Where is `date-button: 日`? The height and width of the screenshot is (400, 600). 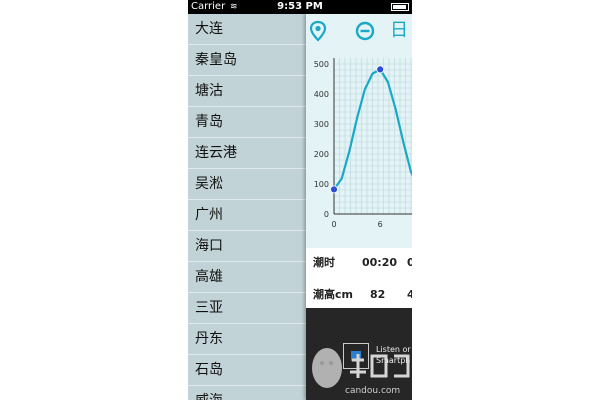 date-button: 日 is located at coordinates (401, 31).